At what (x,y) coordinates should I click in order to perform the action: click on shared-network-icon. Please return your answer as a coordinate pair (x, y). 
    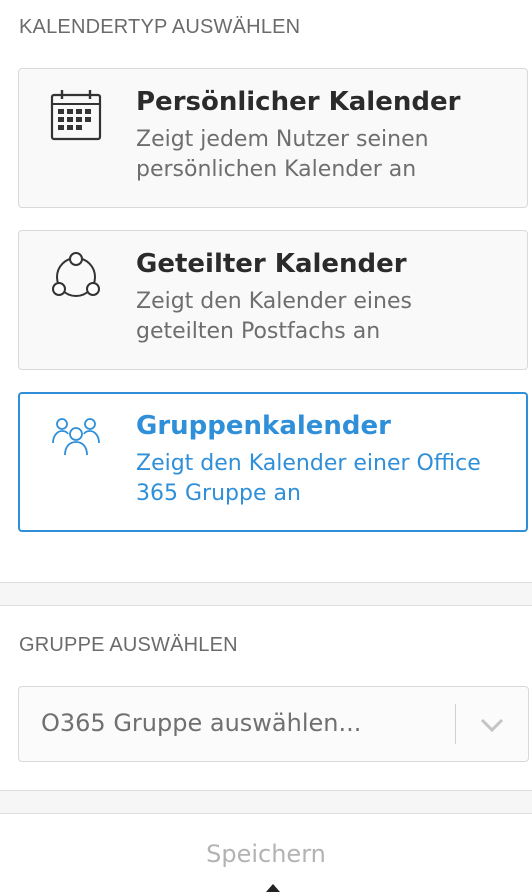
    Looking at the image, I should click on (76, 274).